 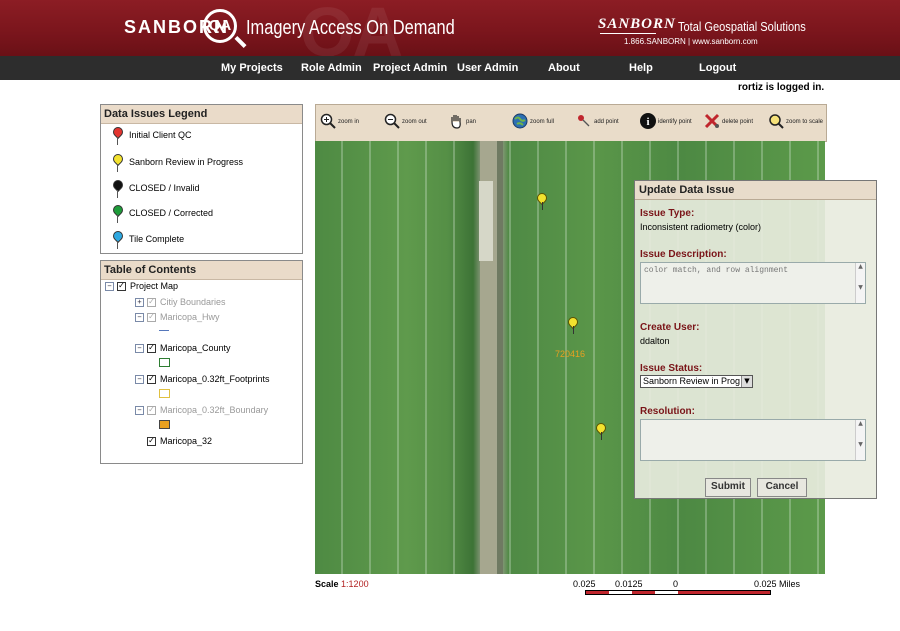 What do you see at coordinates (570, 354) in the screenshot?
I see `tile-id-label: 720416` at bounding box center [570, 354].